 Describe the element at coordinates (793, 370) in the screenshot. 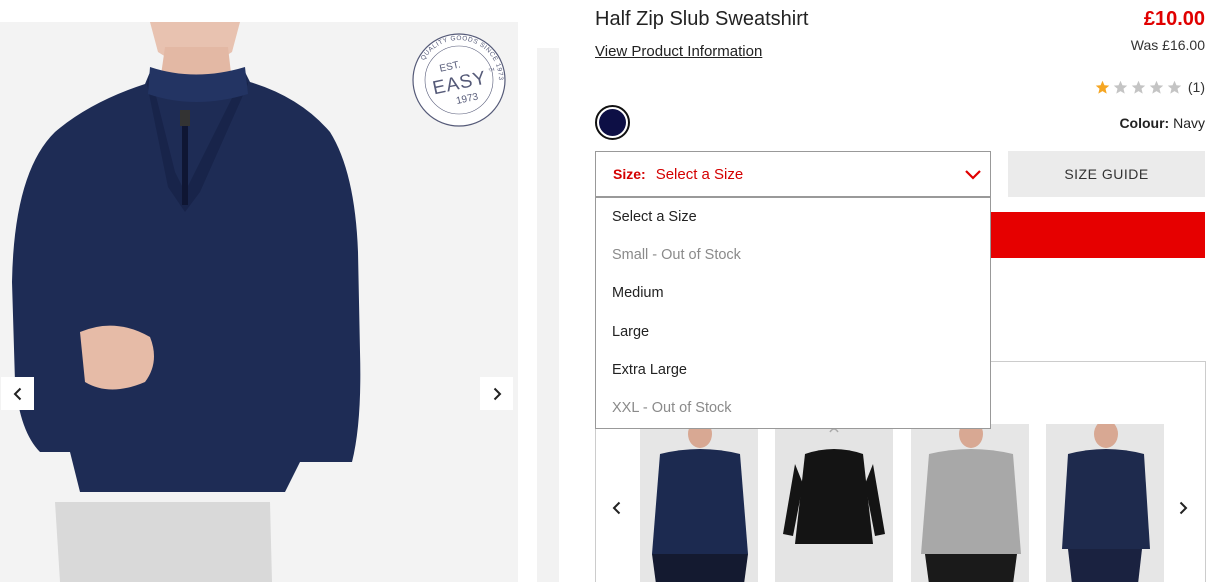

I see `size-option: Extra Large` at that location.